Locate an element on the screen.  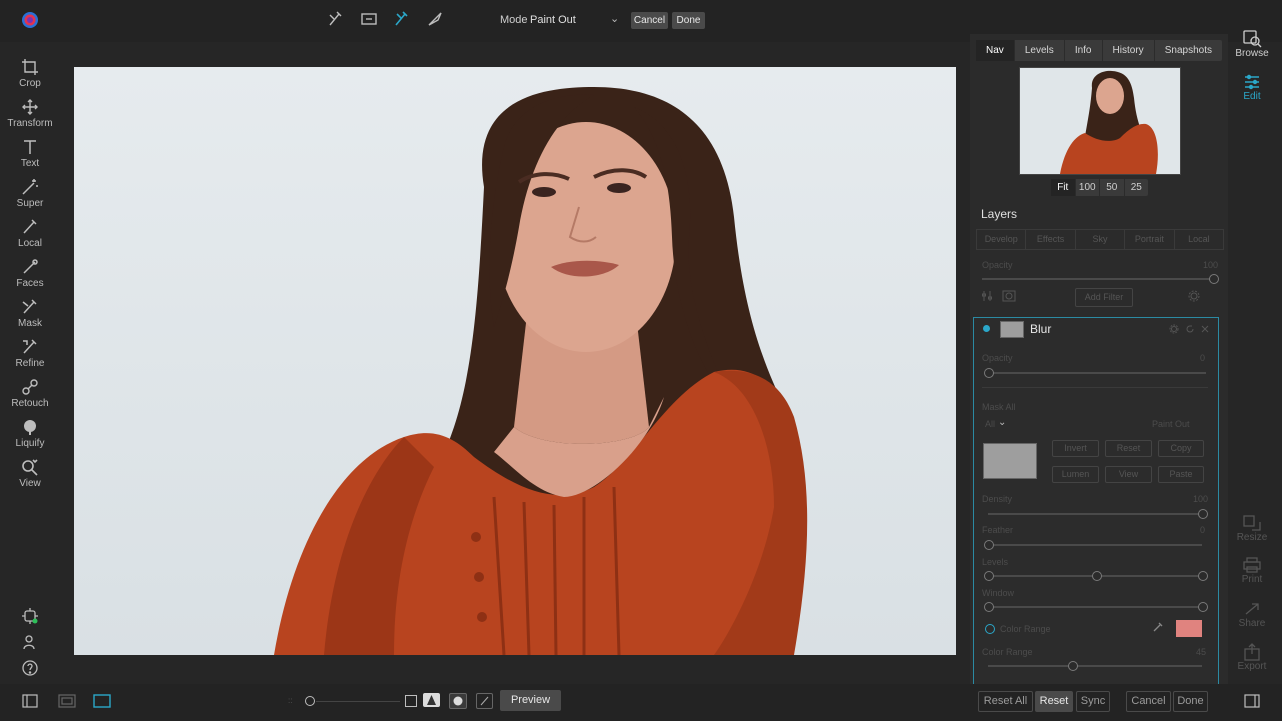
filter-reset-icon is located at coordinates (1190, 329).